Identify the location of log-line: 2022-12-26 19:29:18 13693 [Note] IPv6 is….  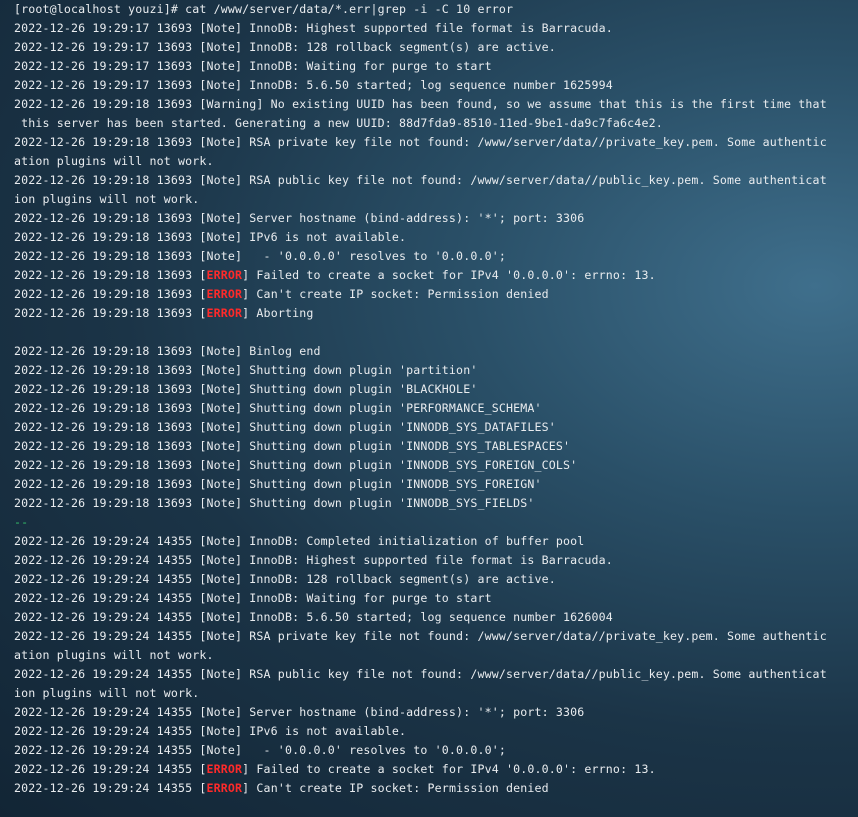
(210, 237).